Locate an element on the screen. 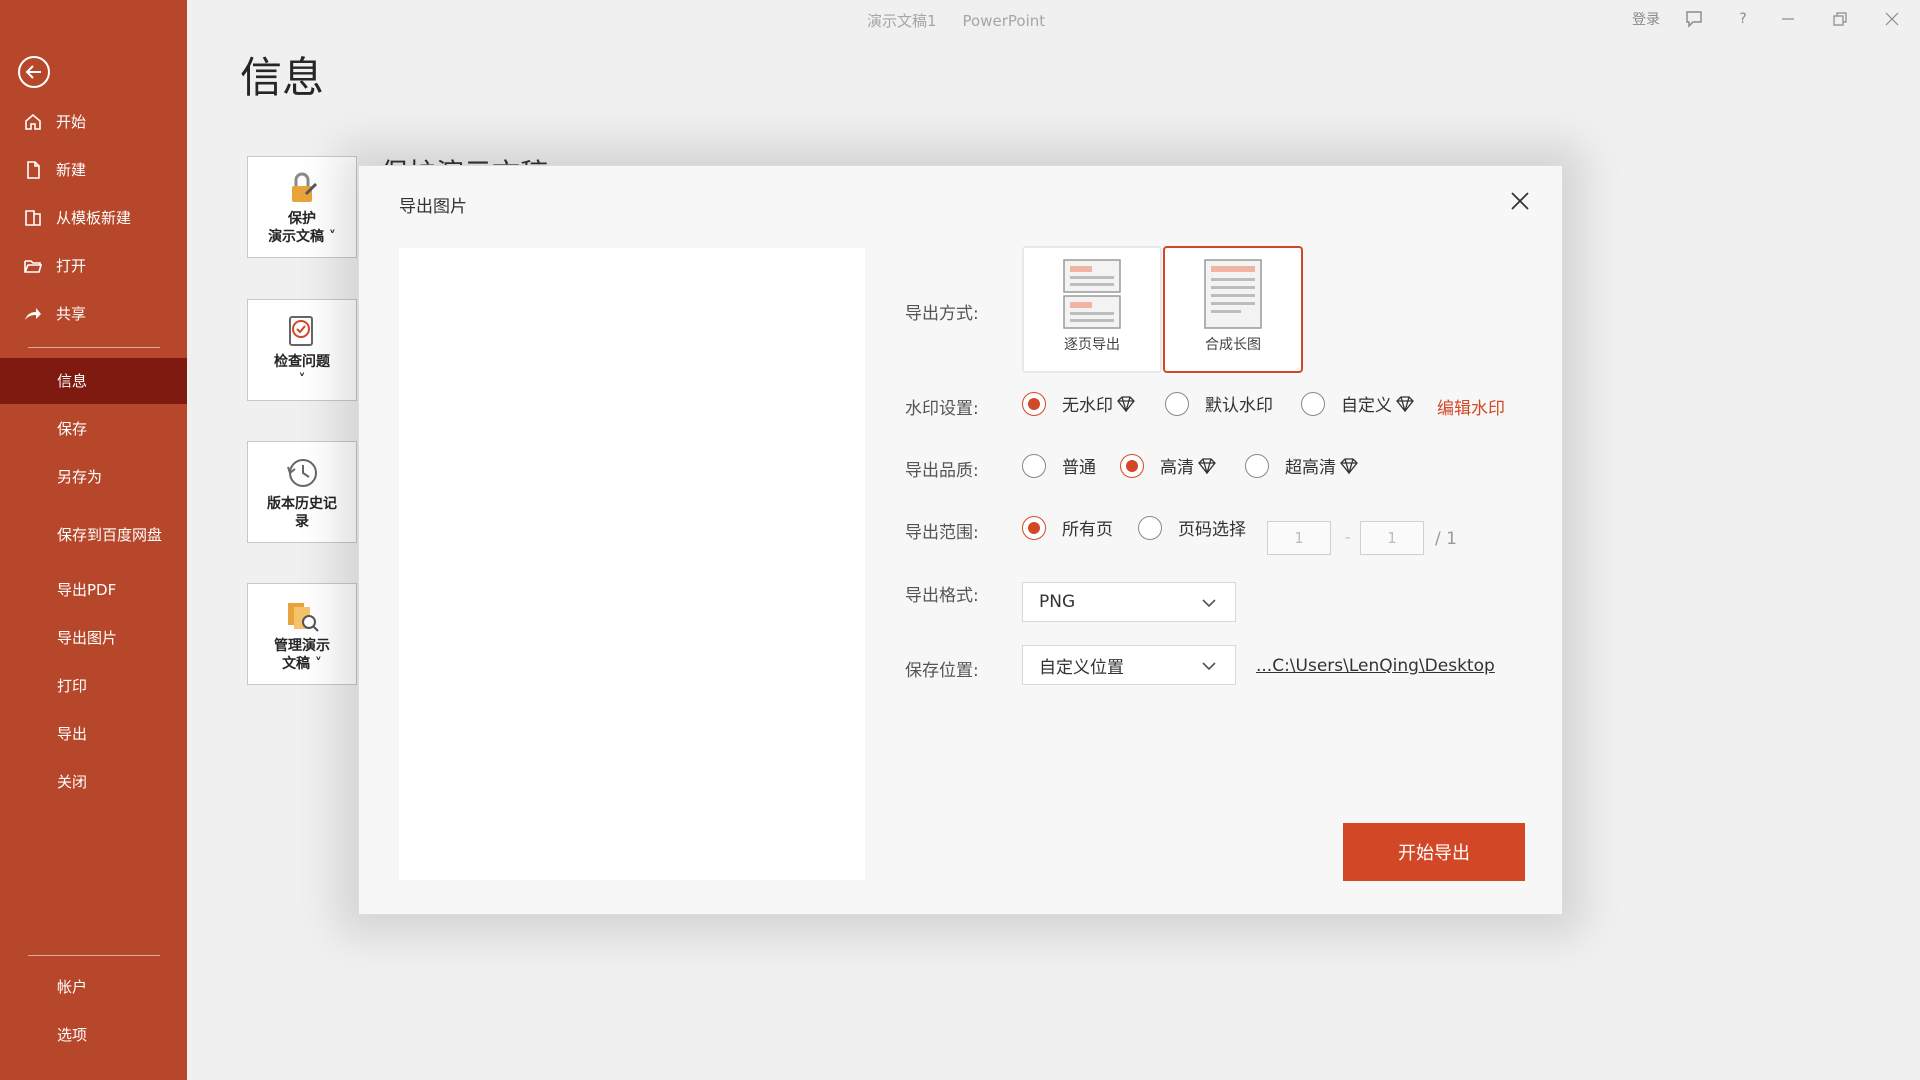 The width and height of the screenshot is (1920, 1080). sidebar-item-label: 导出PDF is located at coordinates (87, 590).